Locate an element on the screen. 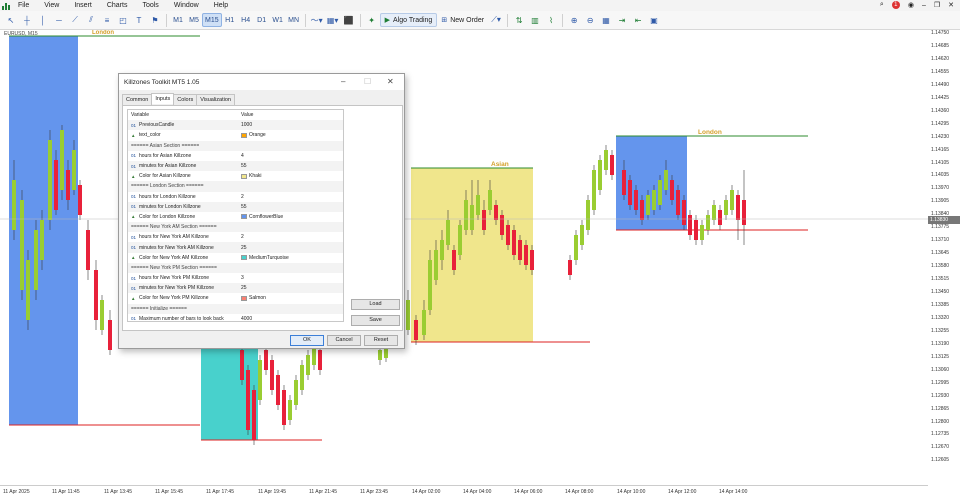  menu-tools: Tools is located at coordinates (150, 5).